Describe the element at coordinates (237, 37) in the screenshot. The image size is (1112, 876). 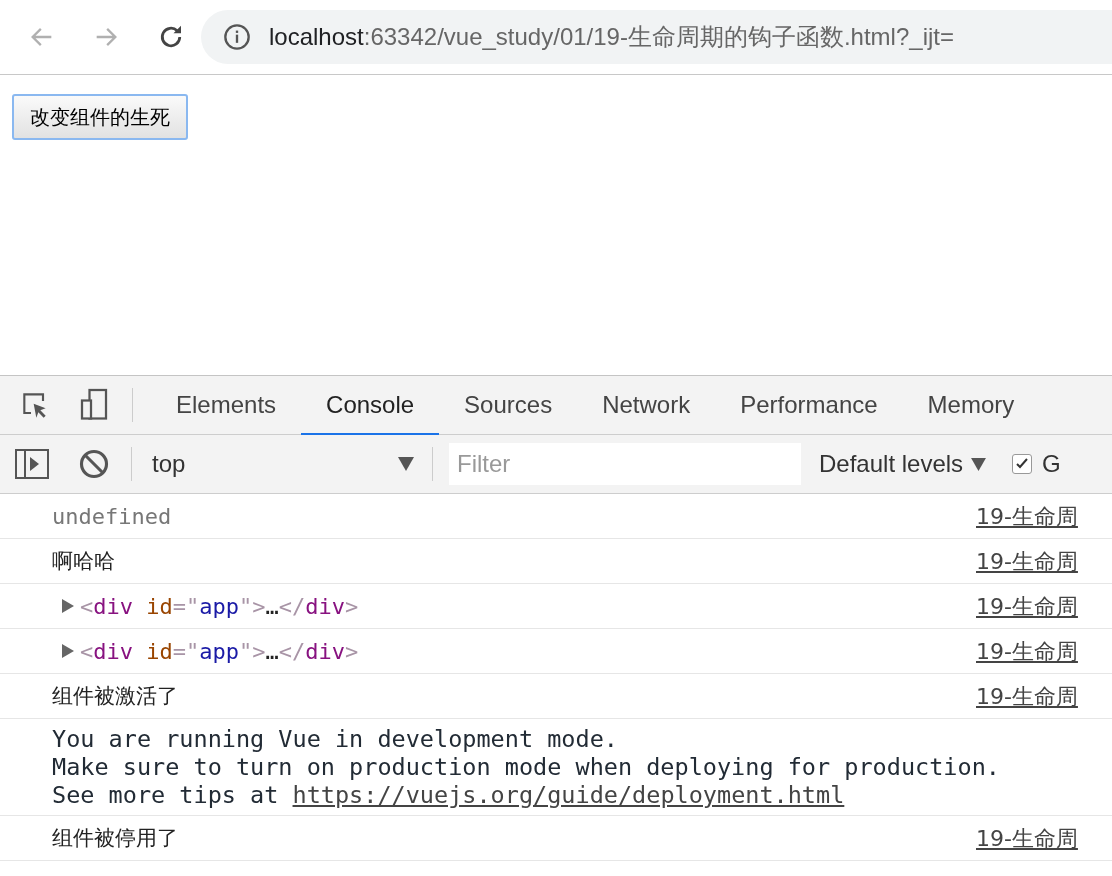
I see `info-icon` at that location.